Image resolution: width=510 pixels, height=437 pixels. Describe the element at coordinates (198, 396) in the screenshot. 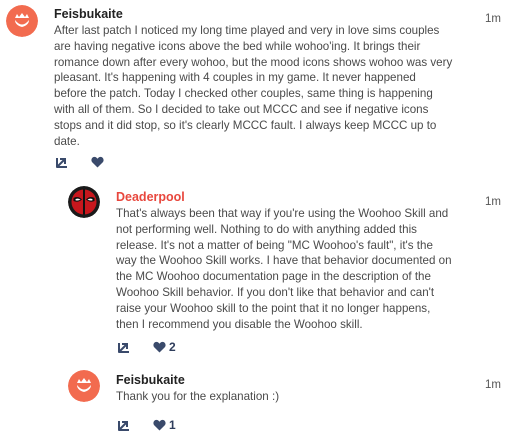

I see `comment-line: Thank you for the explanation :)` at that location.